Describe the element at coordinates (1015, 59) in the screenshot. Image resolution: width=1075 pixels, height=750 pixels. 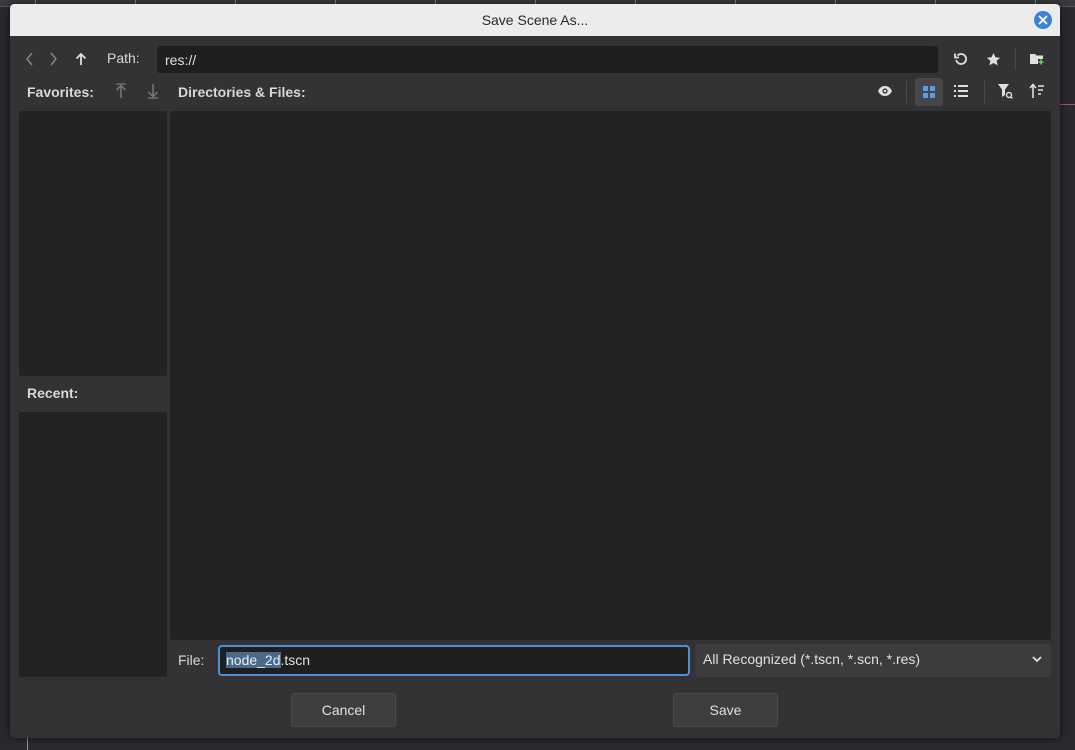
I see `toolbar-separator` at that location.